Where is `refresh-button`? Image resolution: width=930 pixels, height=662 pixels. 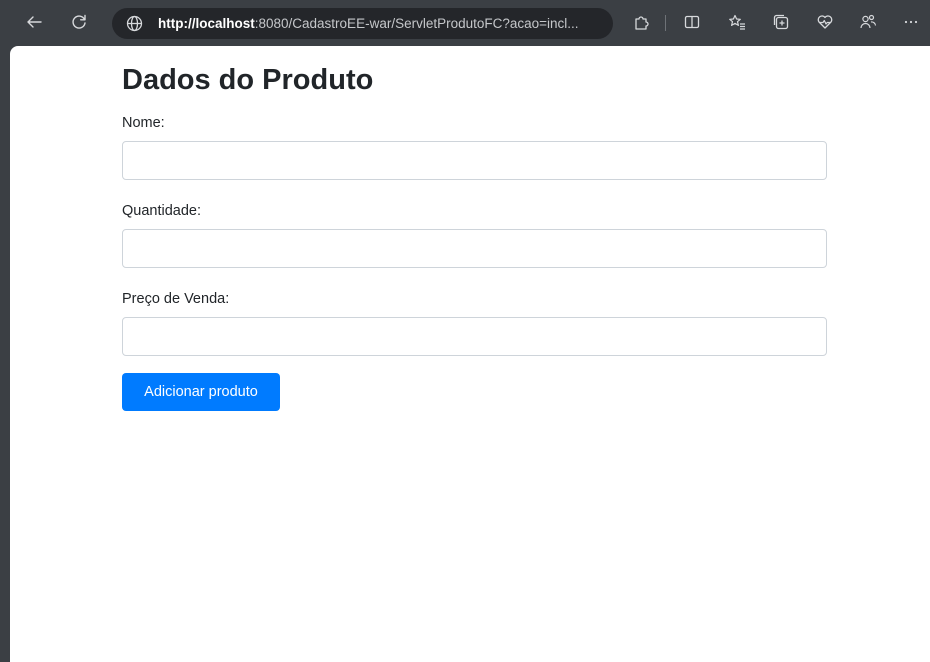 refresh-button is located at coordinates (79, 22).